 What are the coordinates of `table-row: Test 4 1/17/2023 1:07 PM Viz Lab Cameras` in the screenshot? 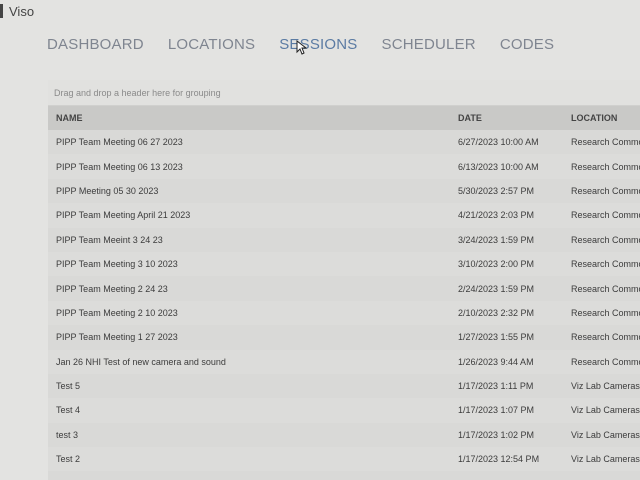 It's located at (344, 410).